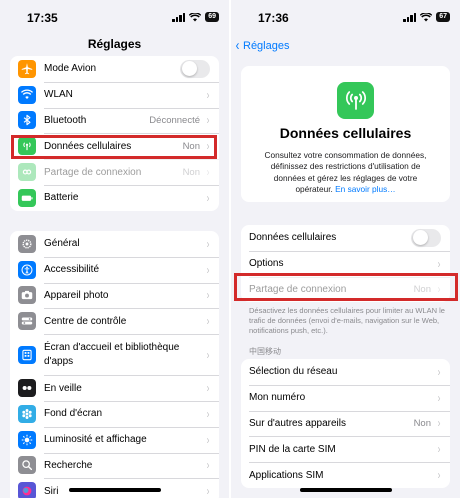 This screenshot has width=460, height=498. Describe the element at coordinates (114, 295) in the screenshot. I see `settings-row-appareil-photo: Appareil photo ›` at that location.